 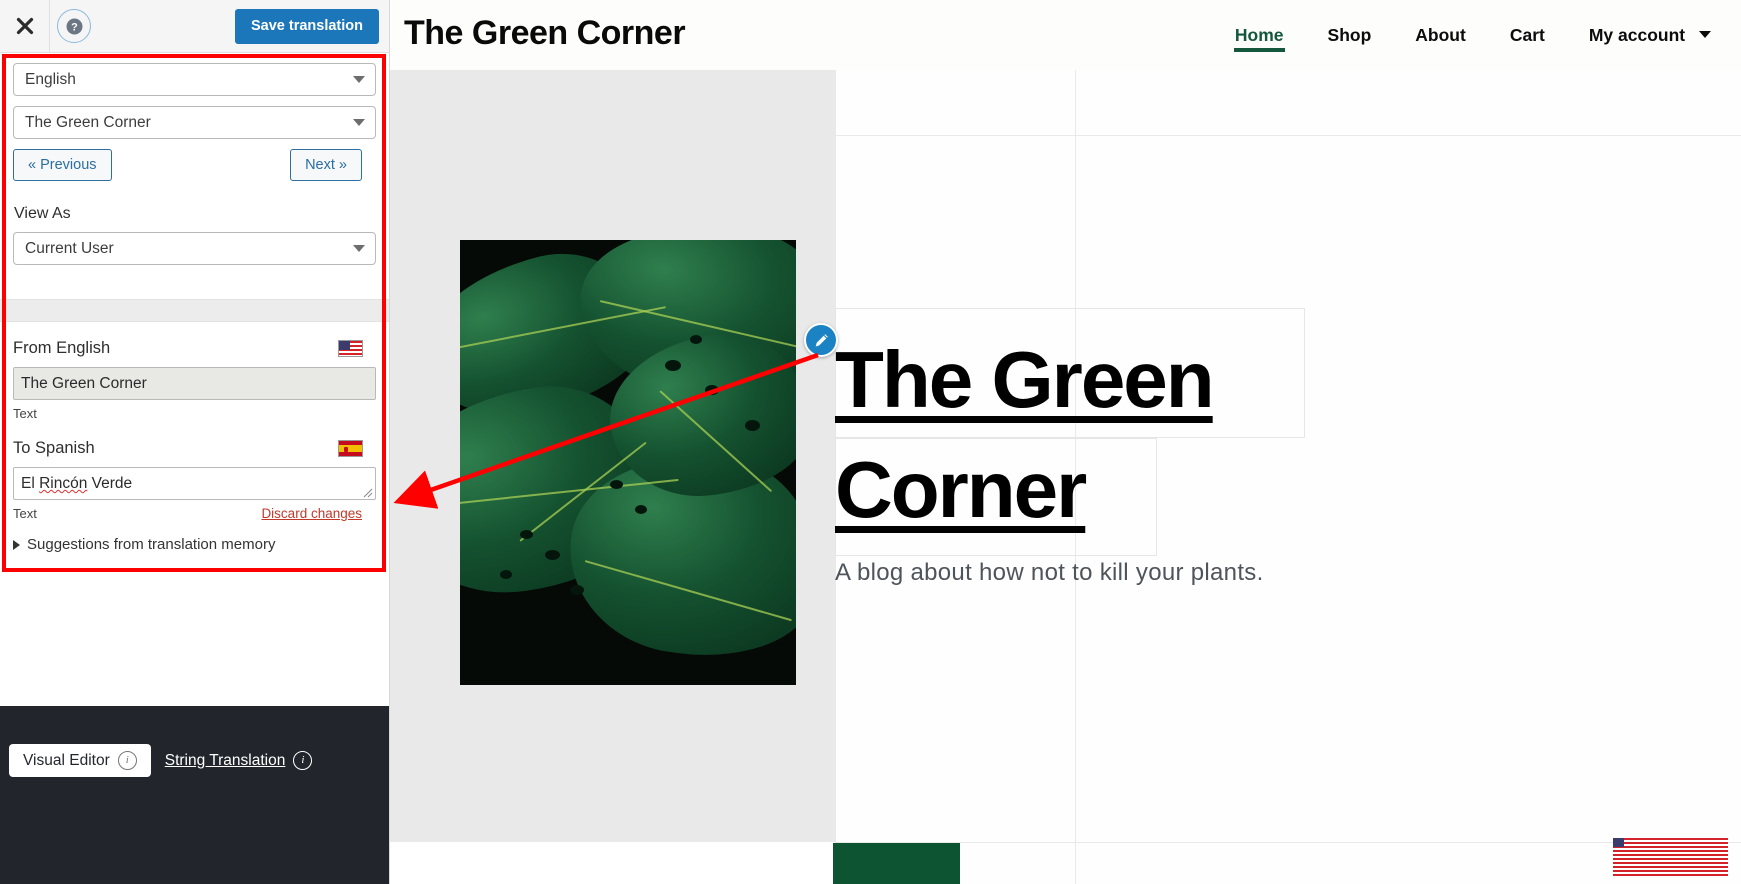 I want to click on editor-mode-tabs: Visual Editor i String Translation i, so click(x=161, y=760).